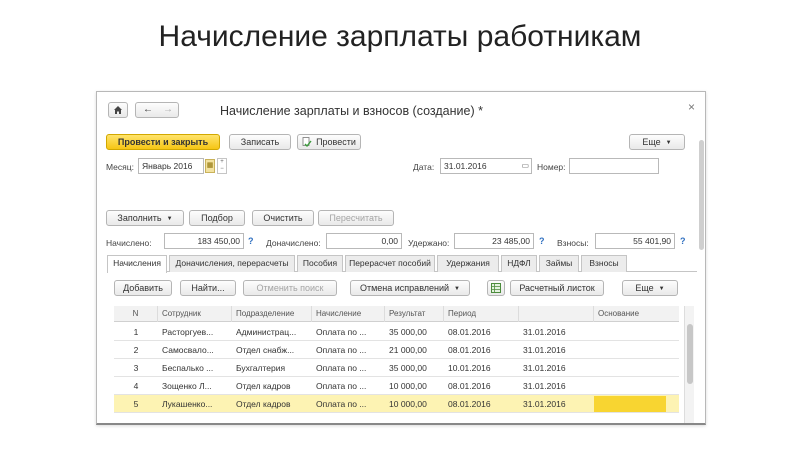  Describe the element at coordinates (272, 314) in the screenshot. I see `column-header-department: Подразделение` at that location.